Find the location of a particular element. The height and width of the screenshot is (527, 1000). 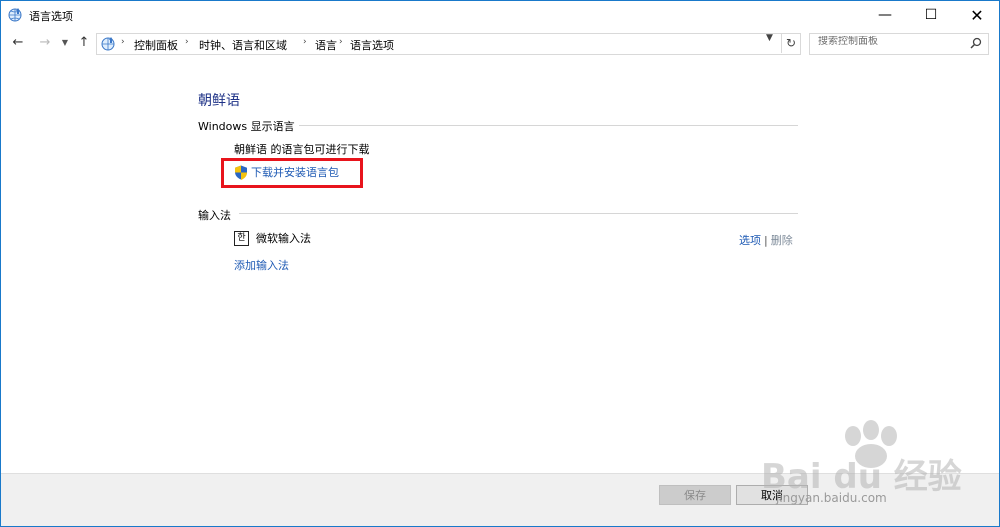

ime-name: 微软输入法 is located at coordinates (283, 238).